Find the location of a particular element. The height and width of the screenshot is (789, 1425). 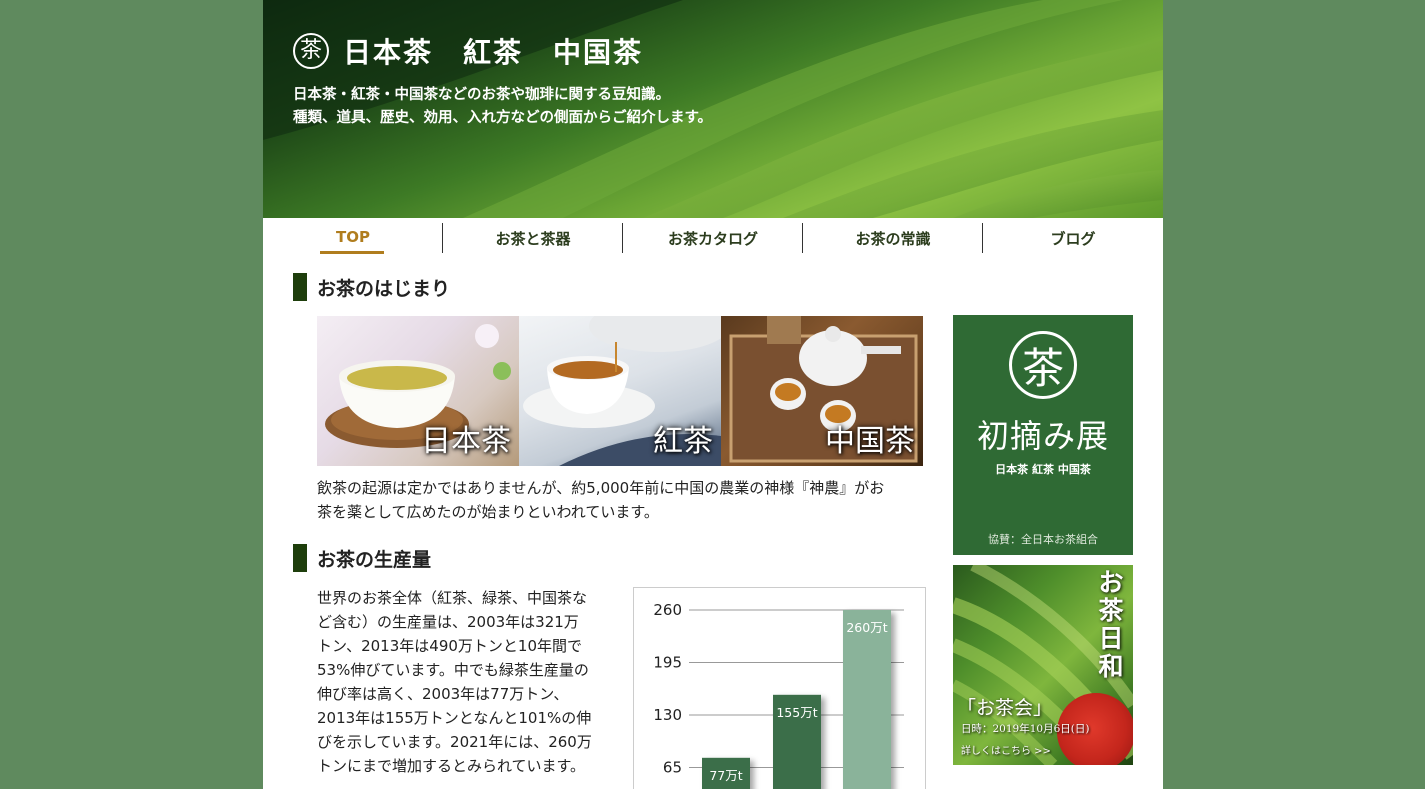

banner-sponsor: 協賛：全日本お茶組合 is located at coordinates (1043, 539).